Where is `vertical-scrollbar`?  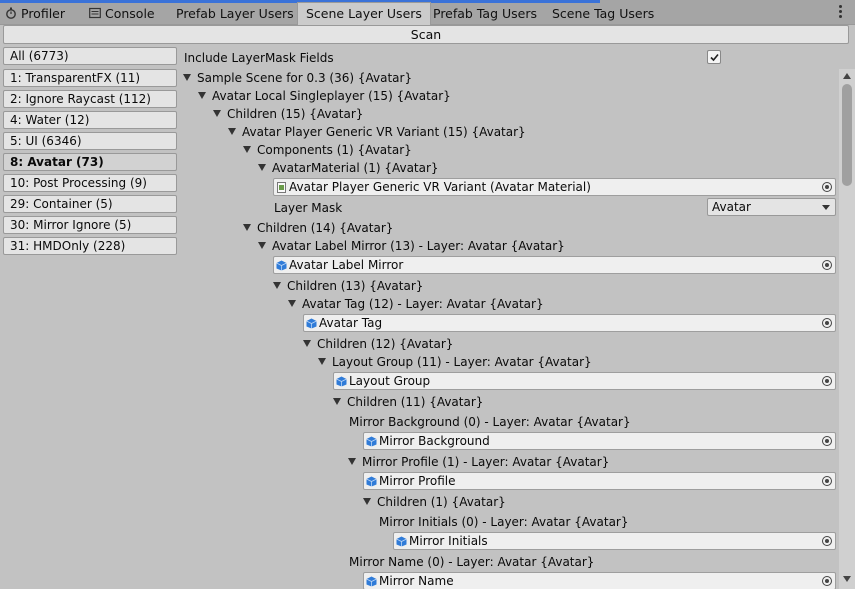 vertical-scrollbar is located at coordinates (847, 329).